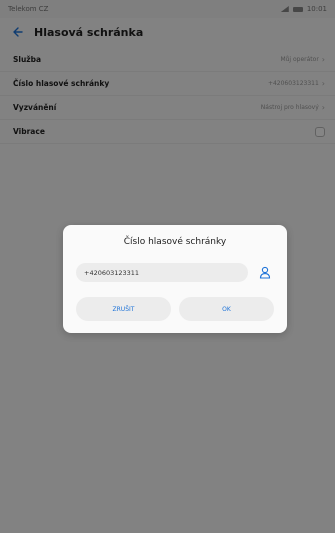 The image size is (335, 533). Describe the element at coordinates (175, 242) in the screenshot. I see `dialog-title: Číslo hlasové schránky` at that location.